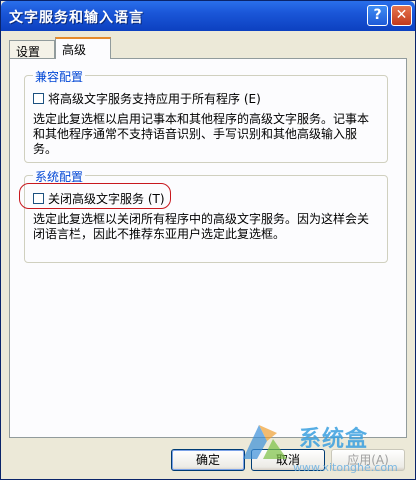  Describe the element at coordinates (154, 98) in the screenshot. I see `compat-checkbox-label: 将高级文字服务支持应用于所有程序 (E)` at that location.